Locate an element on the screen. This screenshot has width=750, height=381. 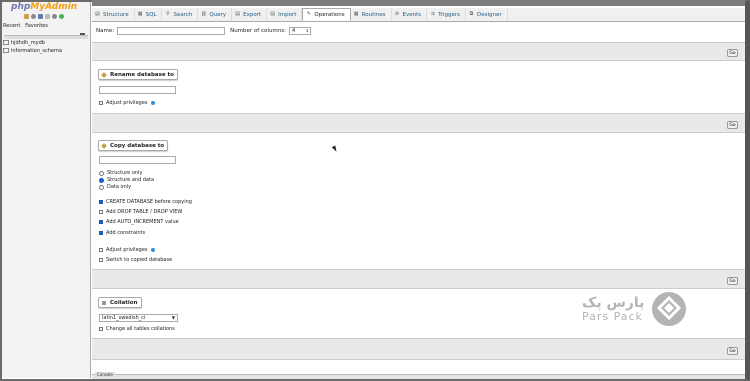
radio-data-only: Data only is located at coordinates (115, 187).